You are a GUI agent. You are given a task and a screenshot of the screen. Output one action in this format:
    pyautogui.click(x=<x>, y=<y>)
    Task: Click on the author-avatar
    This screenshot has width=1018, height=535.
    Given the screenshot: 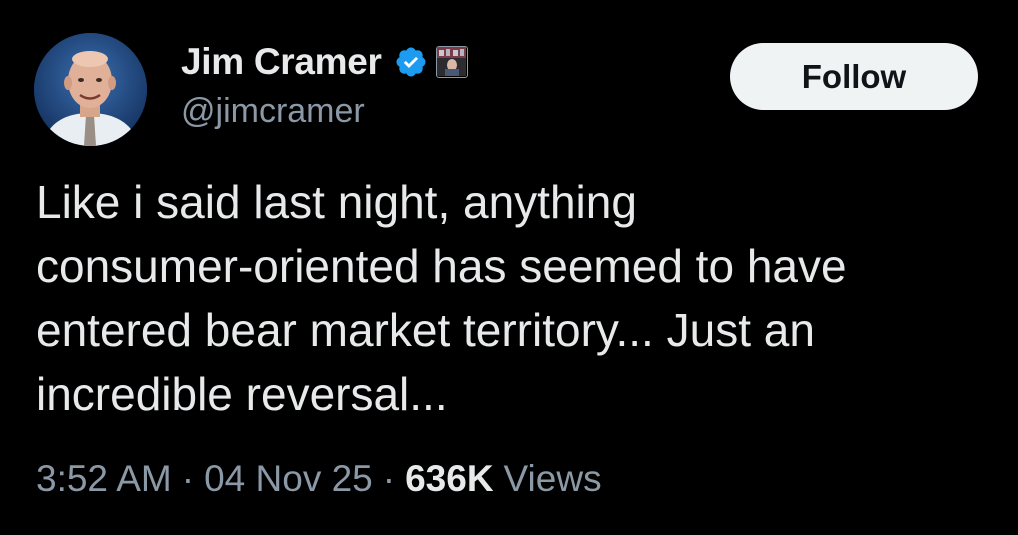 What is the action you would take?
    pyautogui.click(x=90, y=89)
    